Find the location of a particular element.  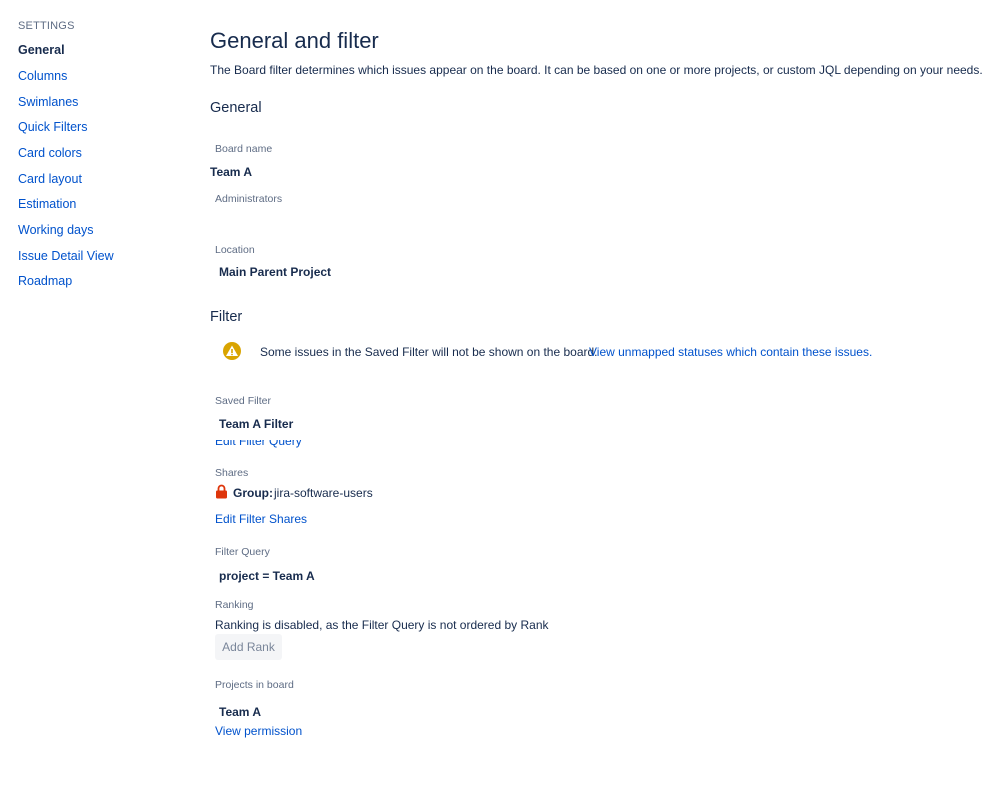

warning-icon-glyph is located at coordinates (232, 350).